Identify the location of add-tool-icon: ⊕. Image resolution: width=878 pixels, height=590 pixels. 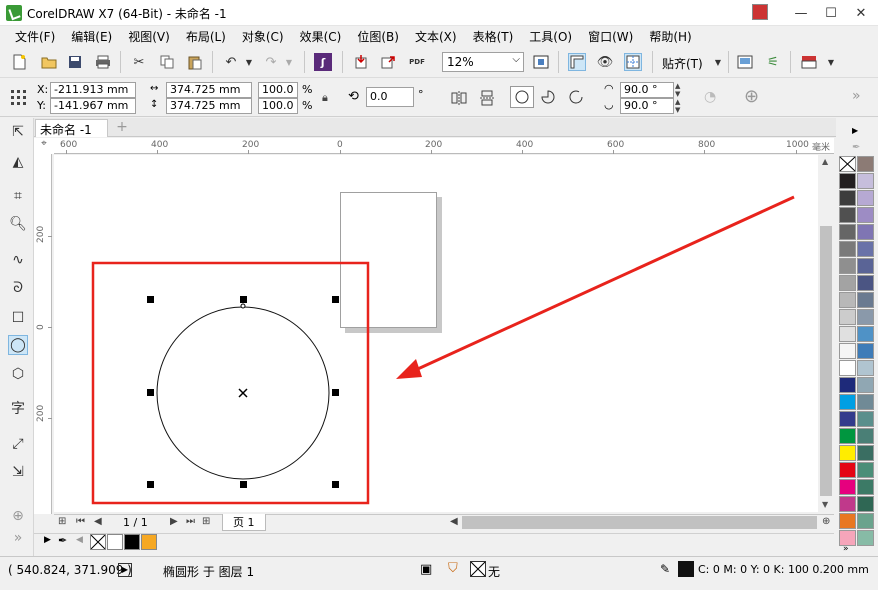
(18, 516).